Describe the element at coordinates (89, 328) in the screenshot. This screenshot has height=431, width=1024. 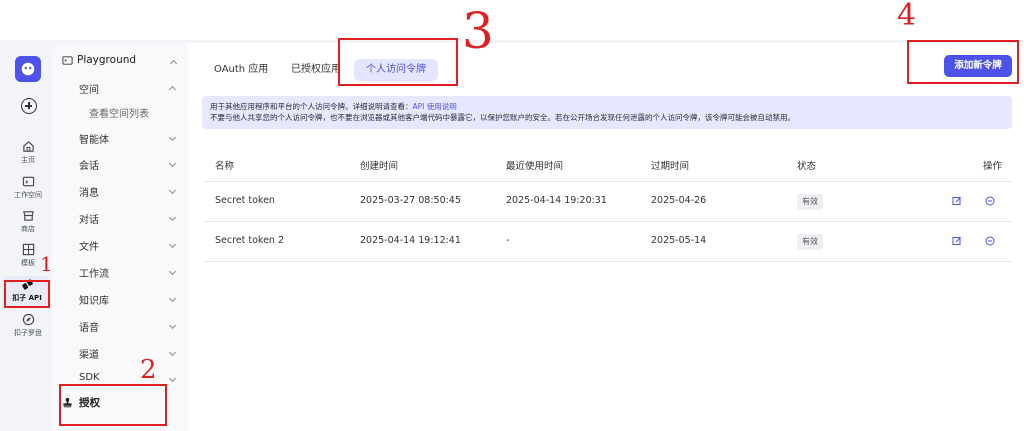
I see `nav-item-label: 语音` at that location.